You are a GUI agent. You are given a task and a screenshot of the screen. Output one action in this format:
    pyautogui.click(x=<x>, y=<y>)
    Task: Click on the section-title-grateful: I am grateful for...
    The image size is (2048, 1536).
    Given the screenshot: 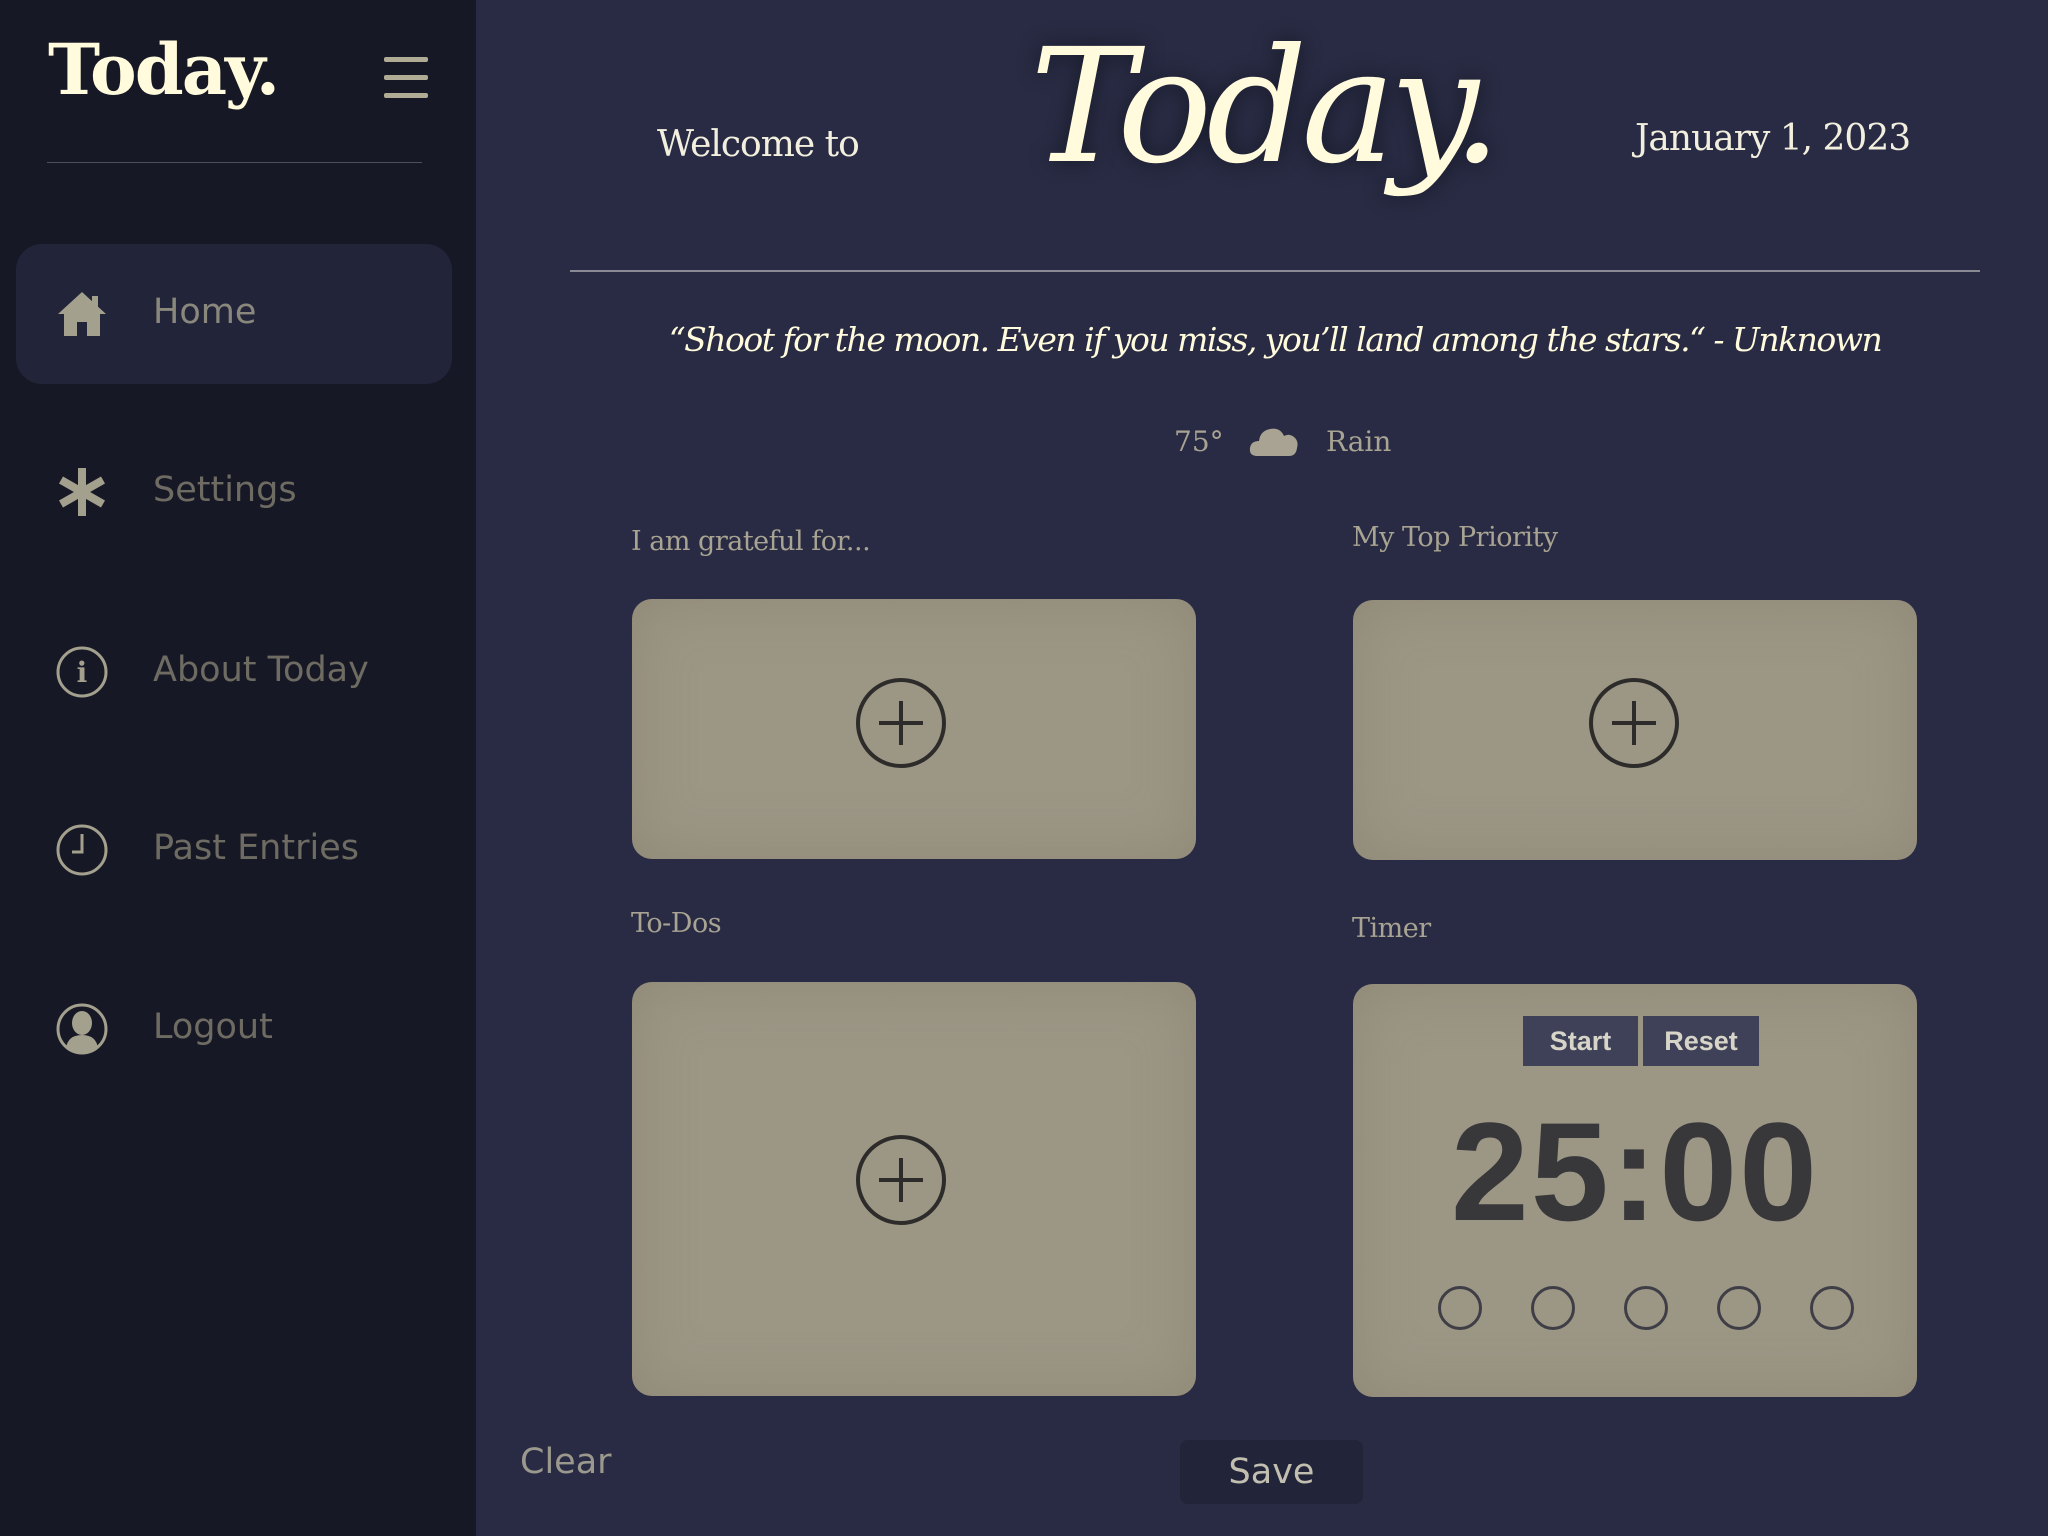 What is the action you would take?
    pyautogui.click(x=751, y=541)
    